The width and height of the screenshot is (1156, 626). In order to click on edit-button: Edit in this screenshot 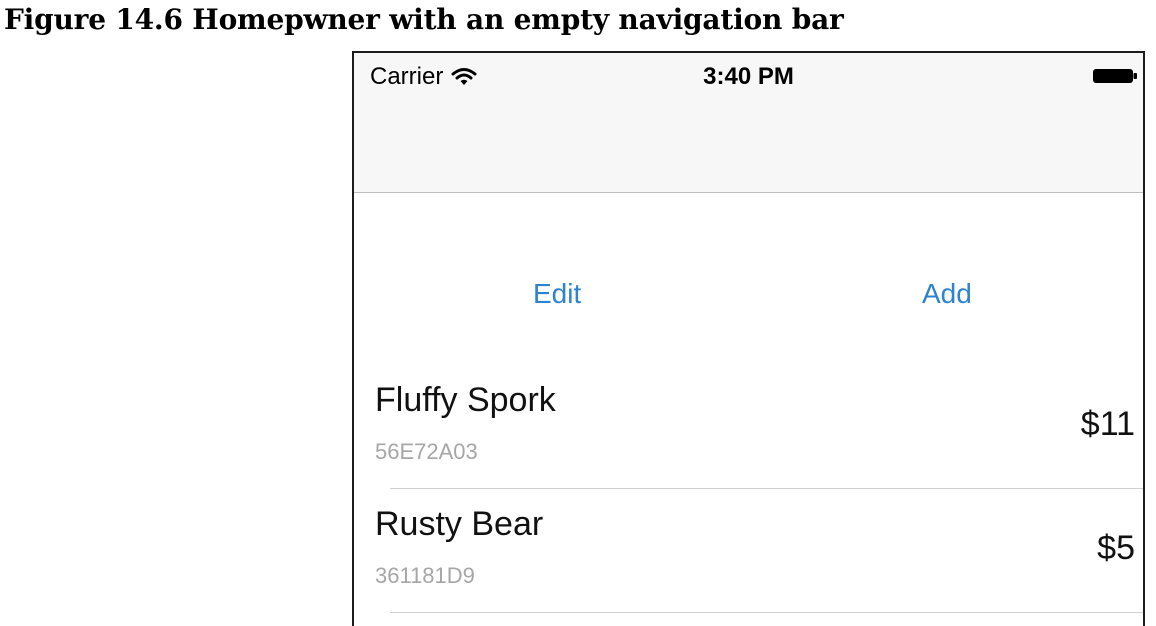, I will do `click(557, 294)`.